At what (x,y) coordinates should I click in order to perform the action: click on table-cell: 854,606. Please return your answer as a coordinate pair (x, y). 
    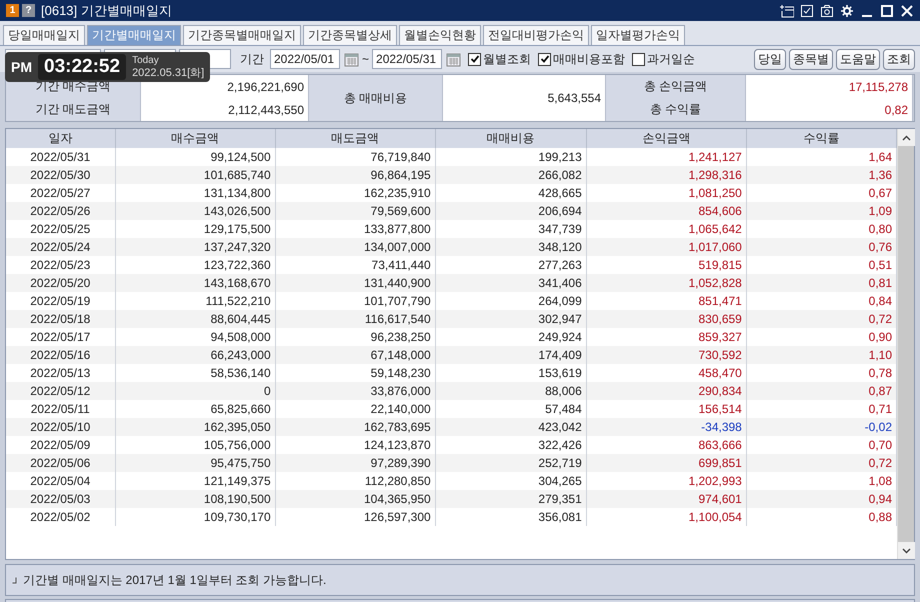
    Looking at the image, I should click on (666, 211).